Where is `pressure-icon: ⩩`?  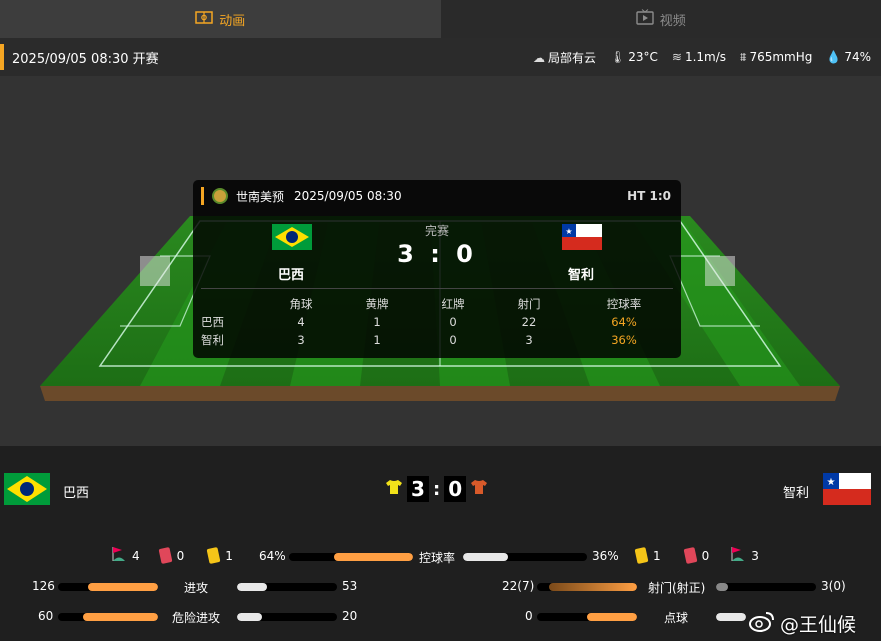 pressure-icon: ⩩ is located at coordinates (743, 56).